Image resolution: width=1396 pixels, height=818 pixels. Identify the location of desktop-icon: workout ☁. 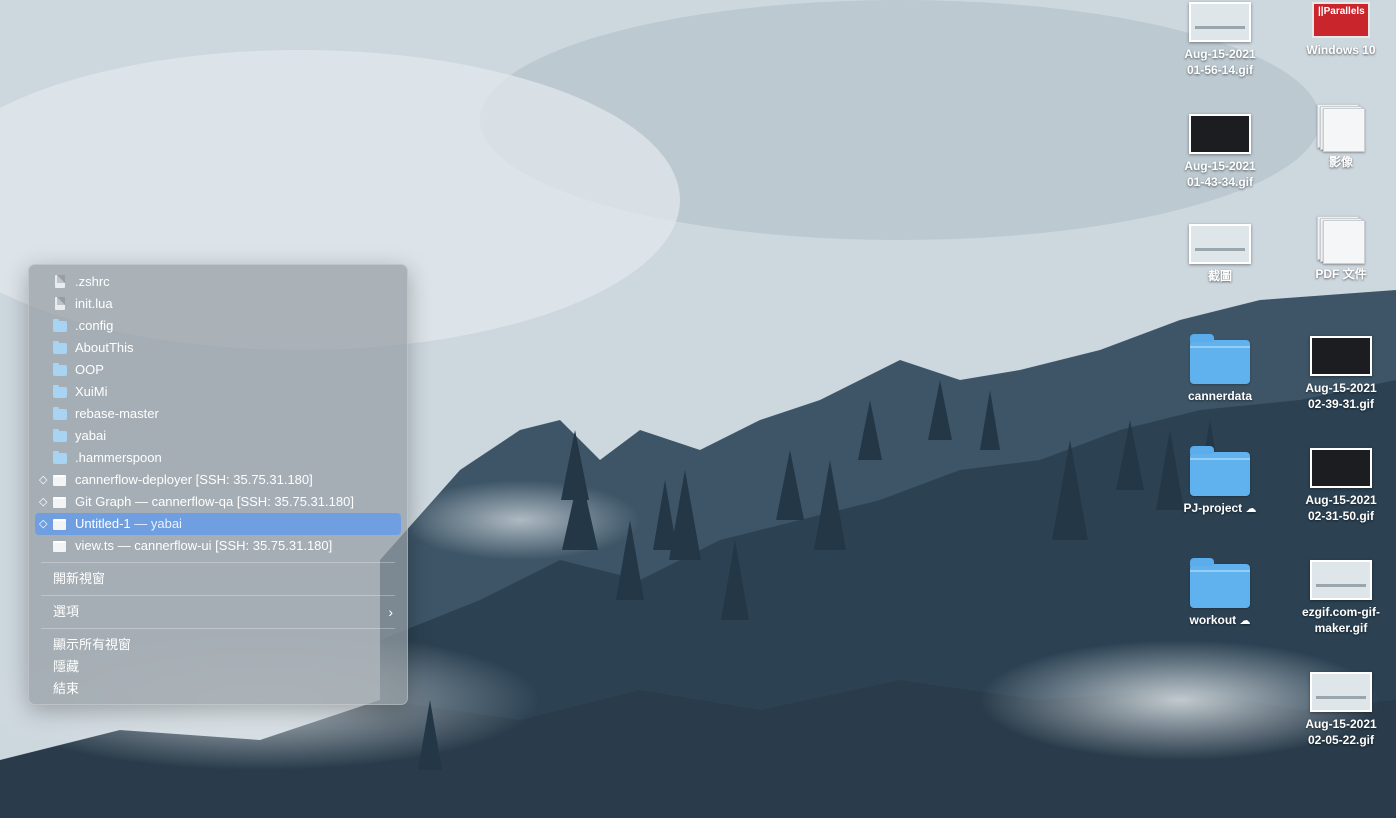
(1220, 592).